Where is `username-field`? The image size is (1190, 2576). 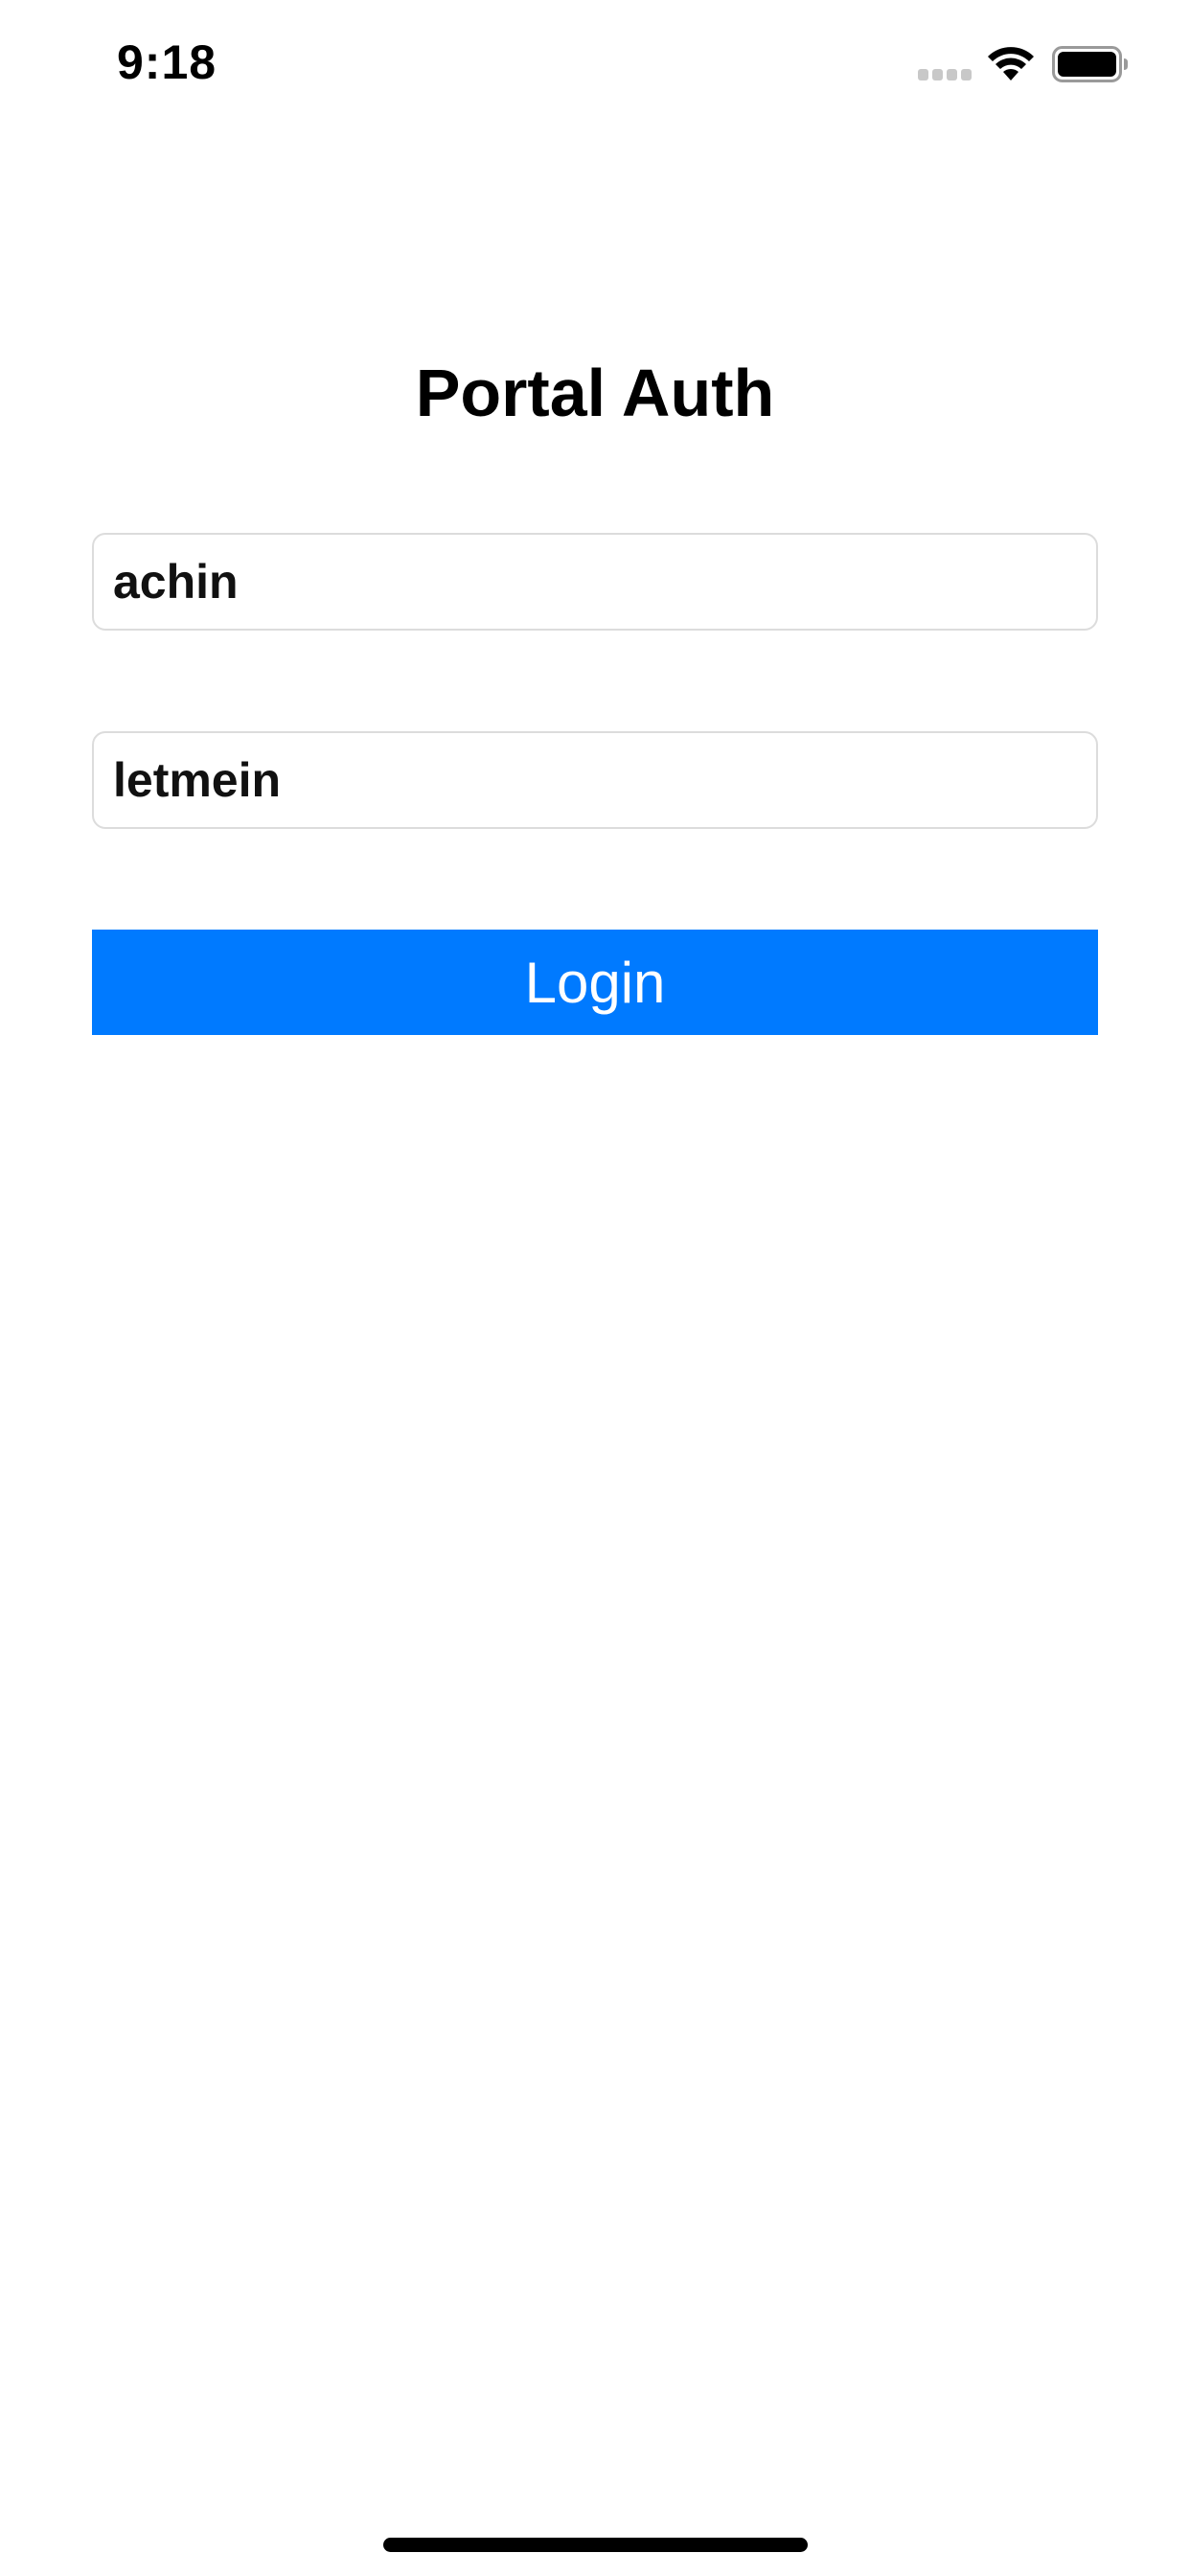 username-field is located at coordinates (595, 582).